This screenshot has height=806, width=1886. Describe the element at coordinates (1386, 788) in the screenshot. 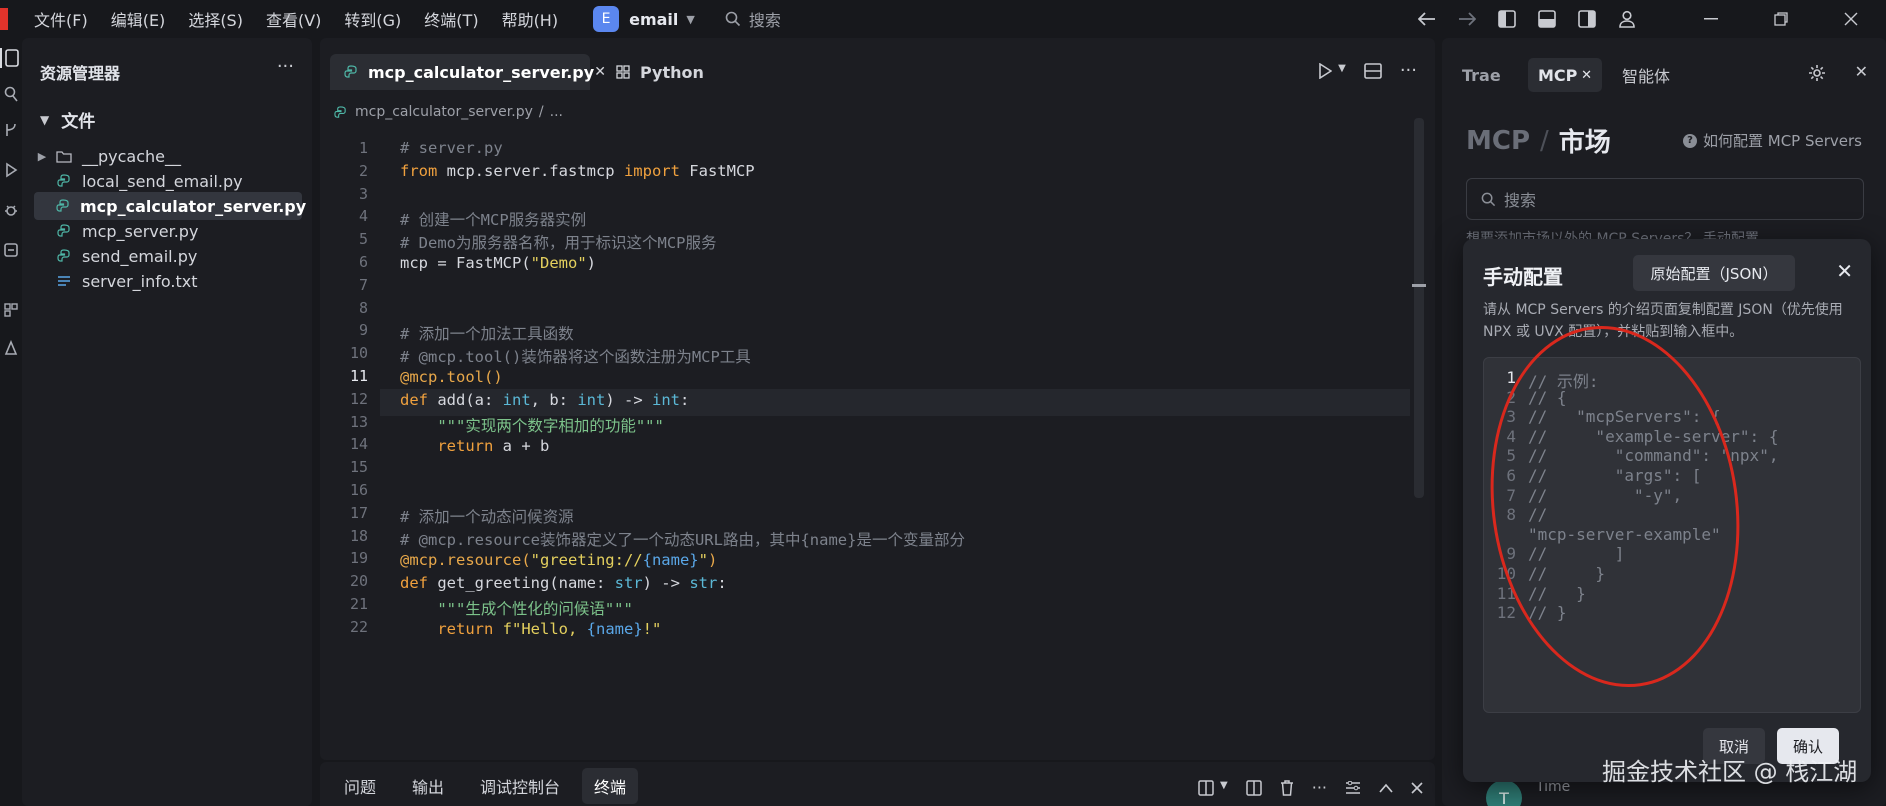

I see `maximize-panel-icon` at that location.